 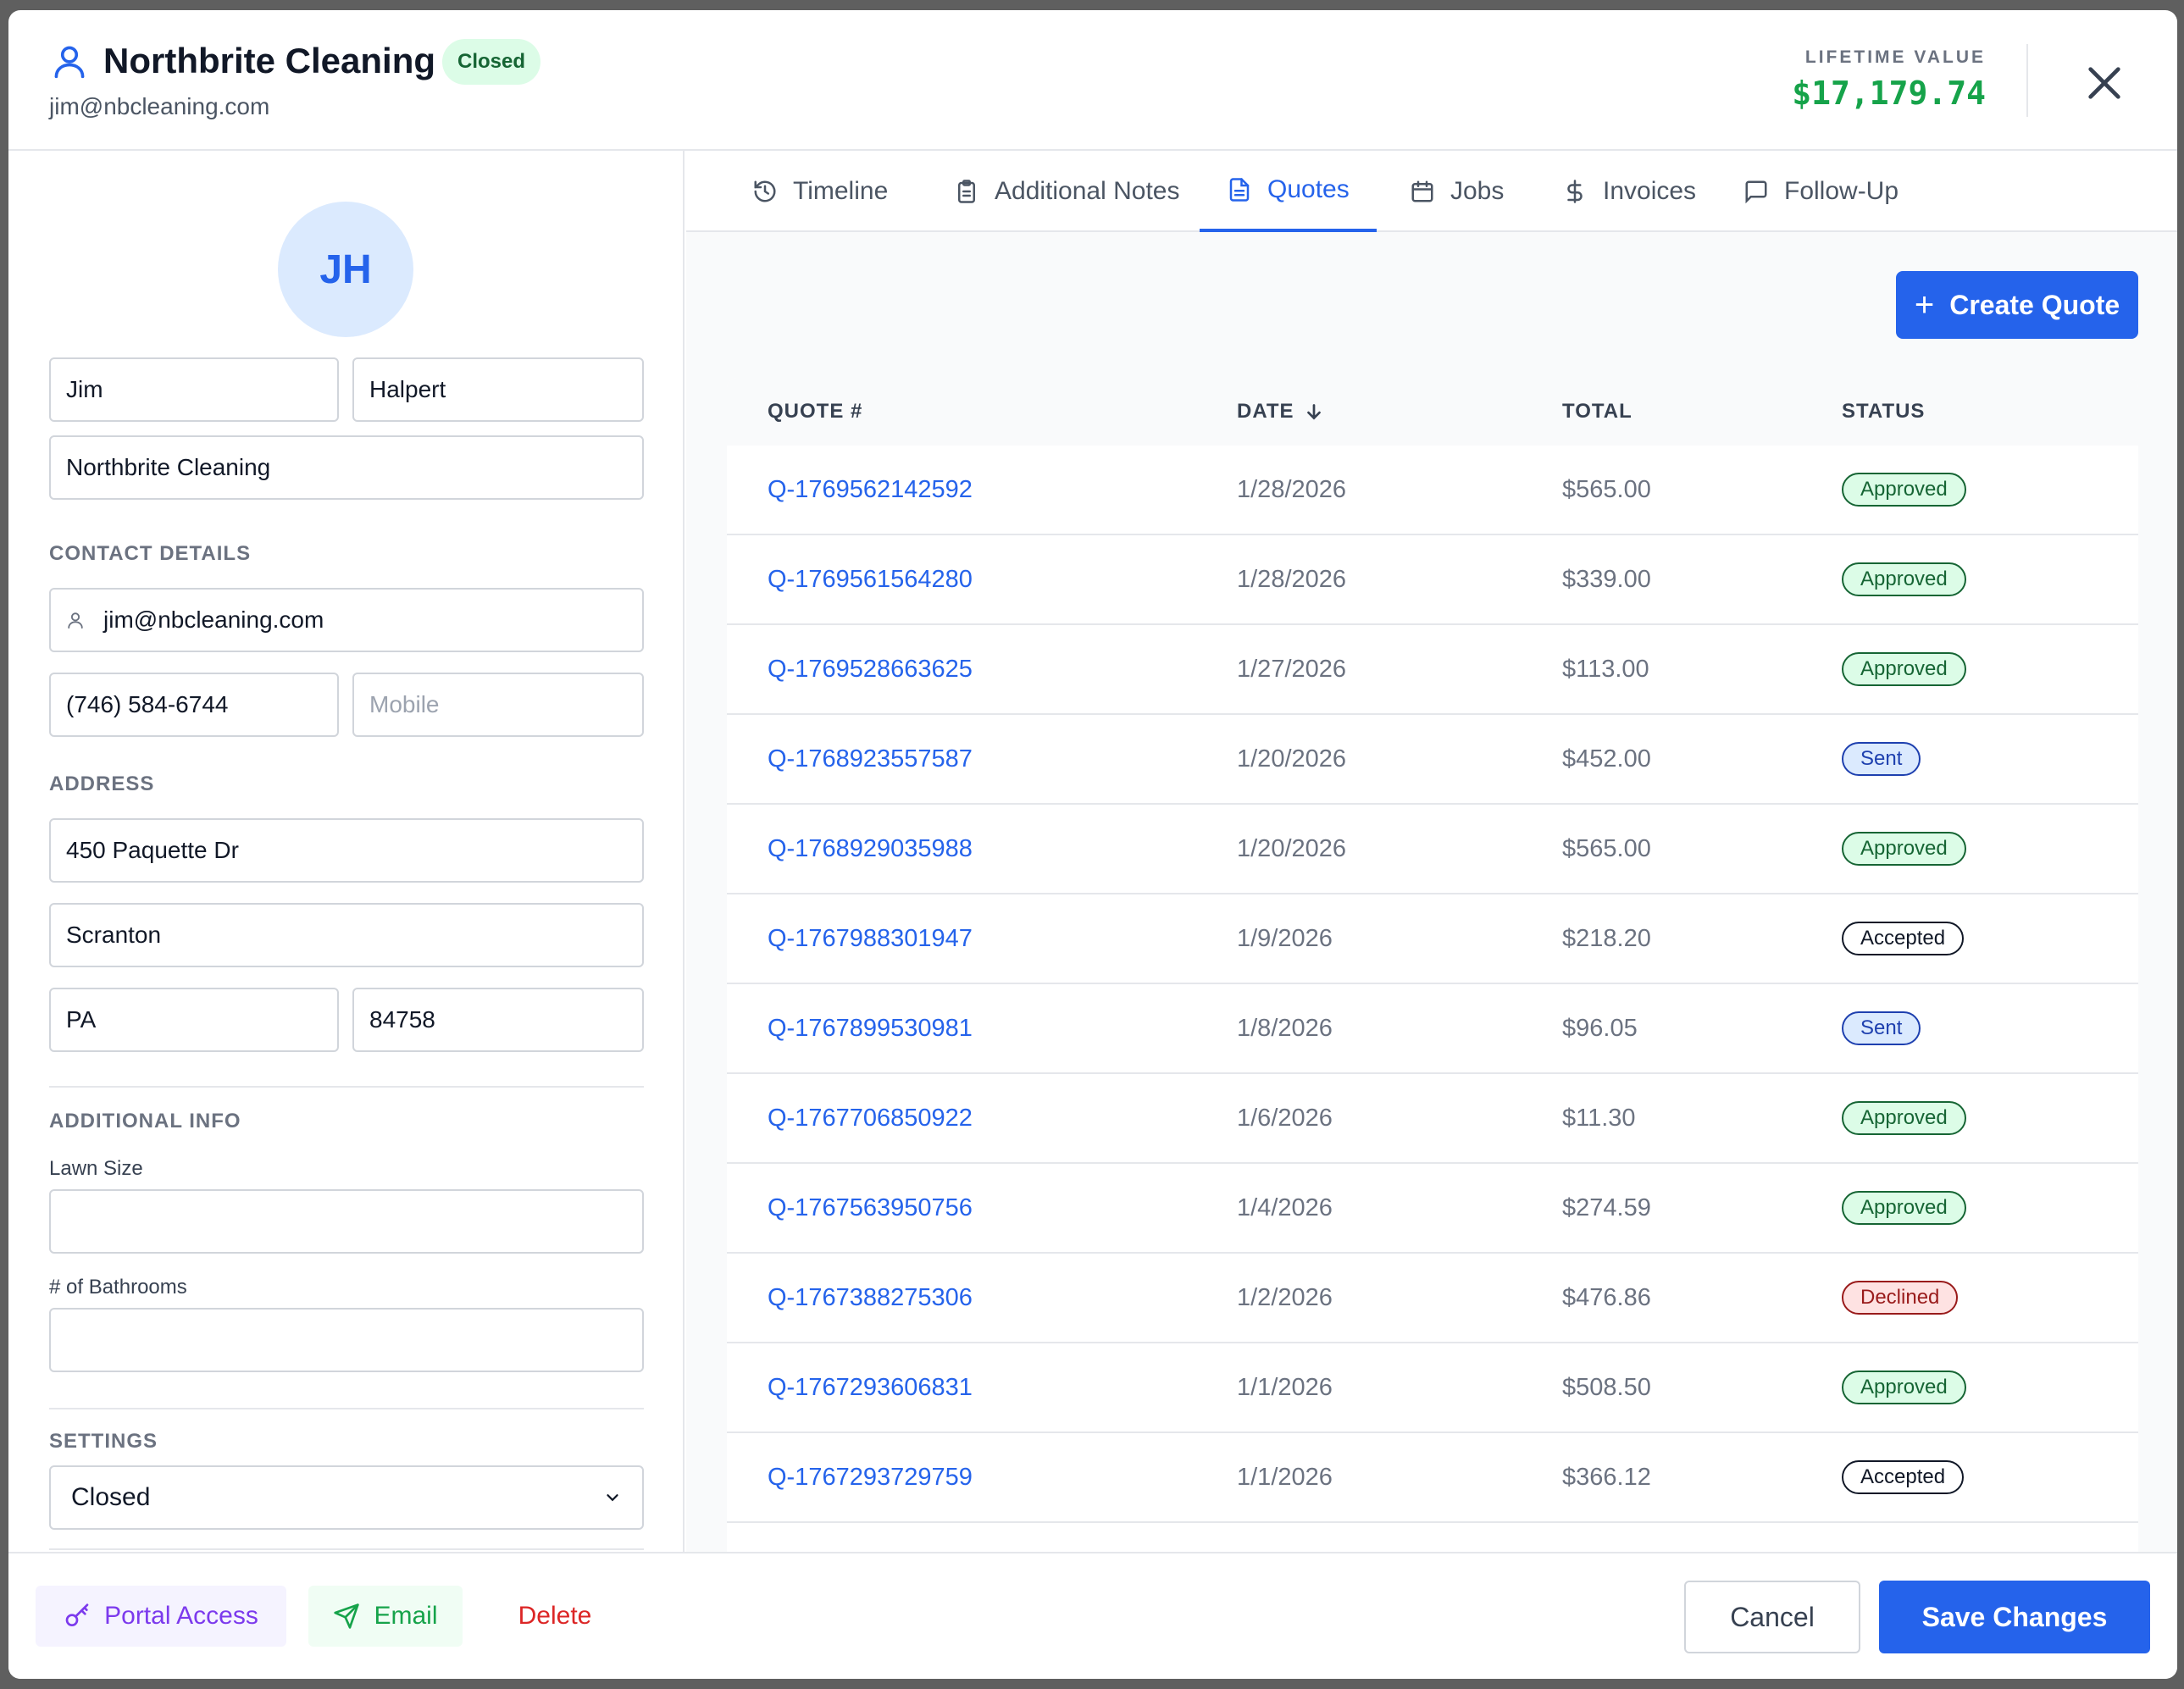 I want to click on address-label: ADDRESS, so click(x=102, y=784).